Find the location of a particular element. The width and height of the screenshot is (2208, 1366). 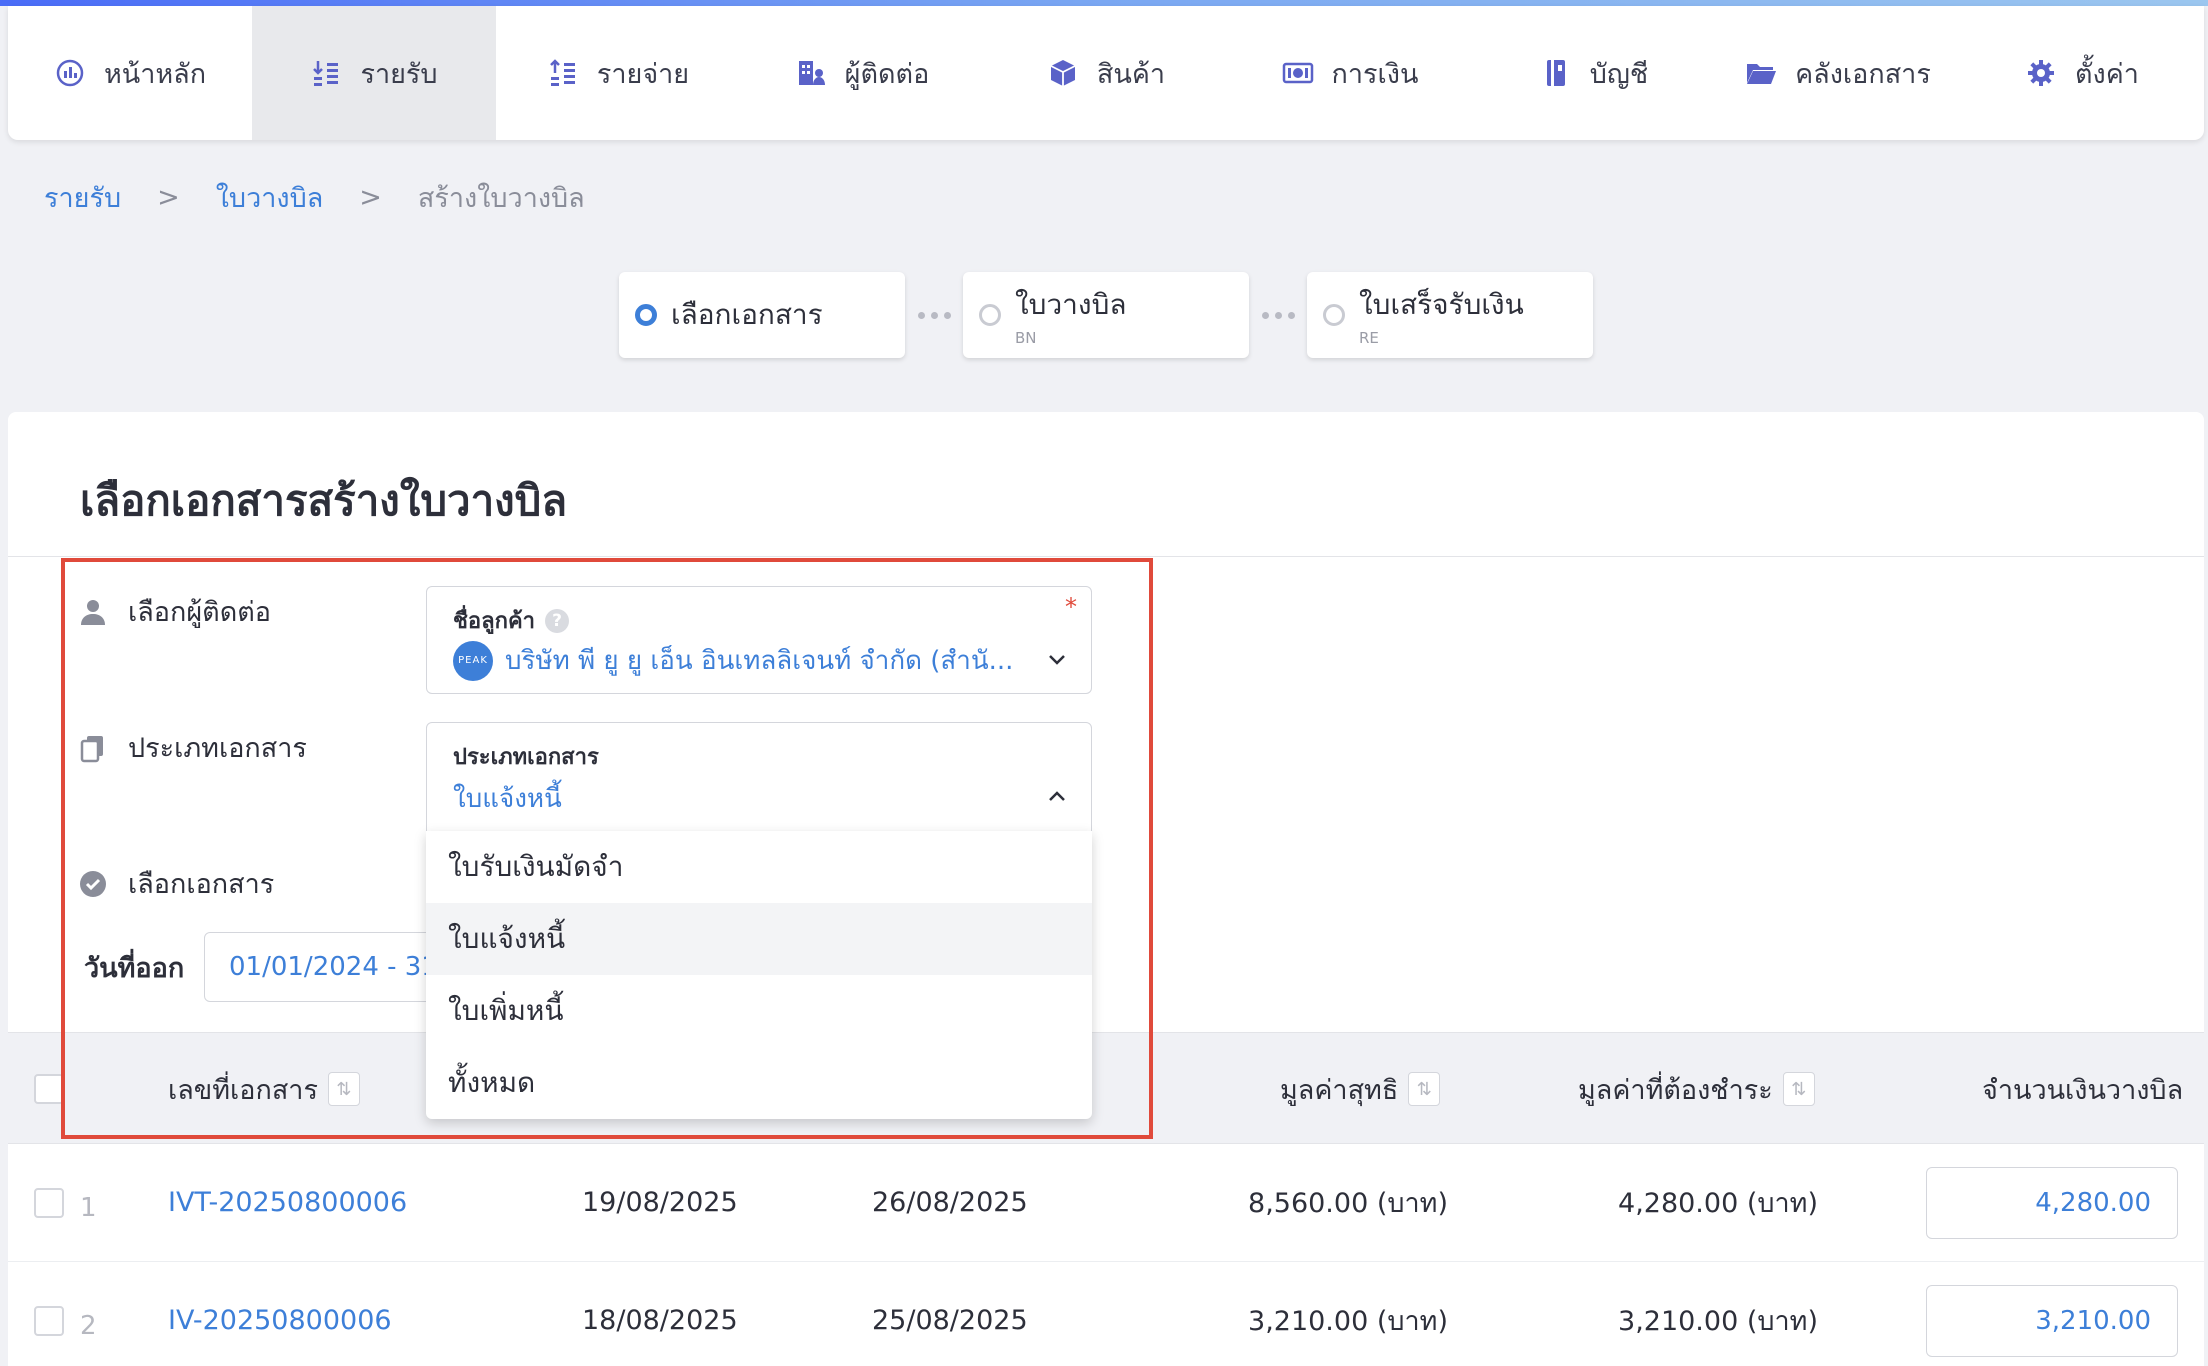

due-value-cell: 3,210.00 (บาท) is located at coordinates (1718, 1321).